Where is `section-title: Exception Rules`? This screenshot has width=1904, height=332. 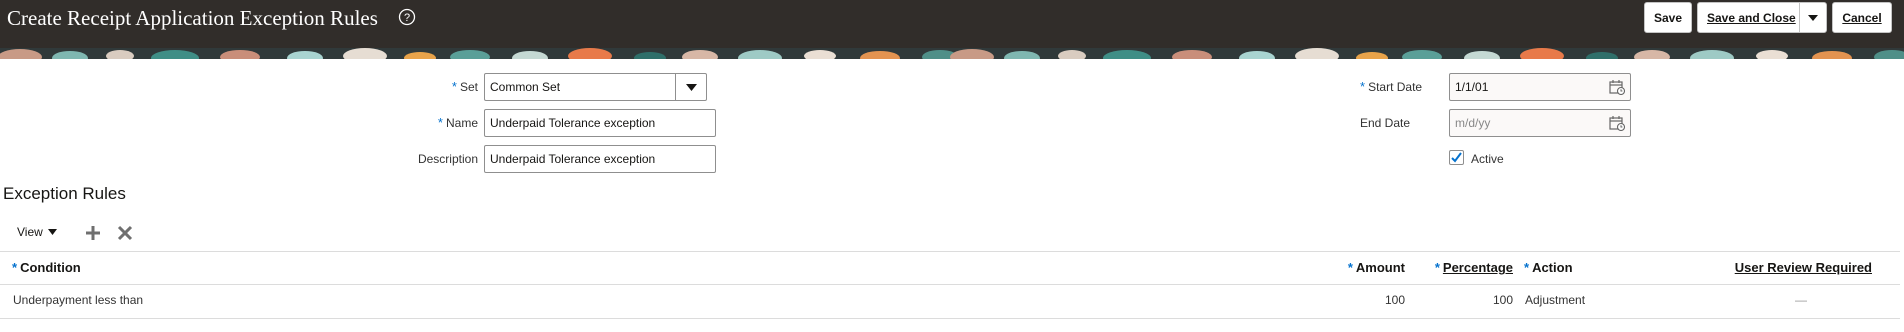 section-title: Exception Rules is located at coordinates (64, 193).